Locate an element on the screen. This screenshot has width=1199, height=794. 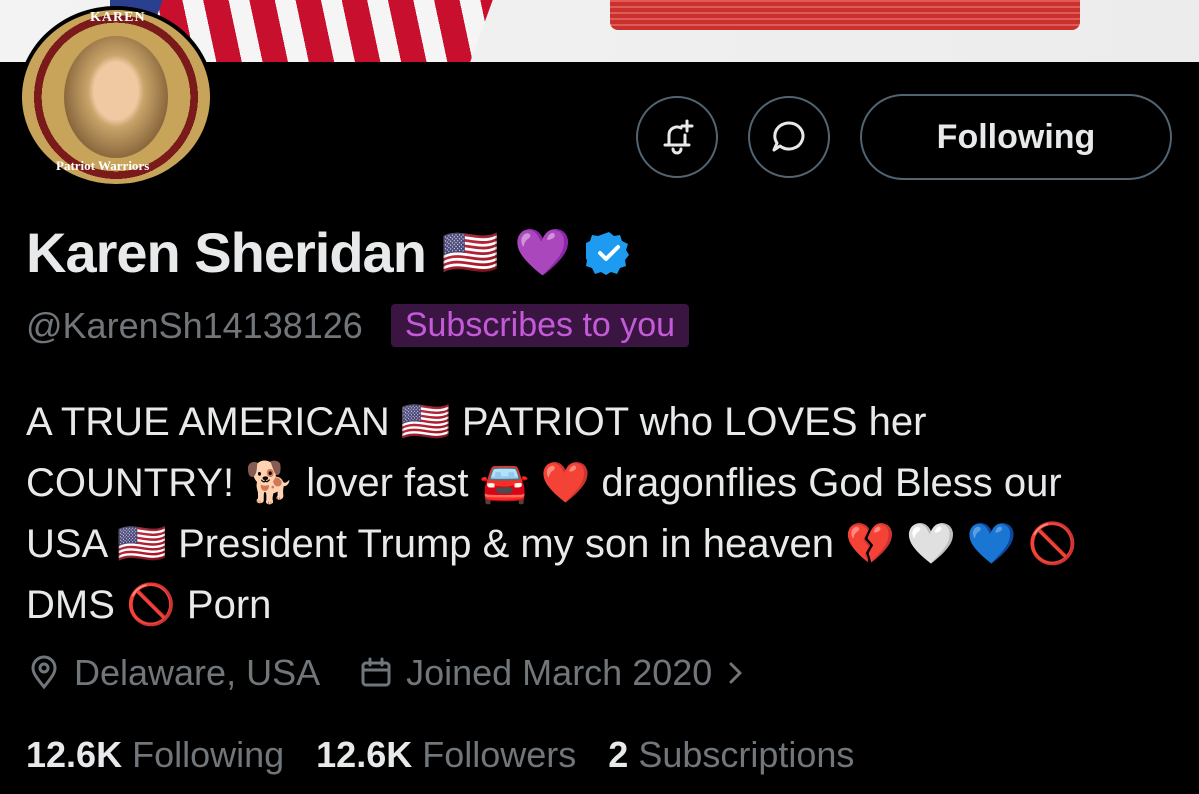
banner-letters is located at coordinates (845, 15).